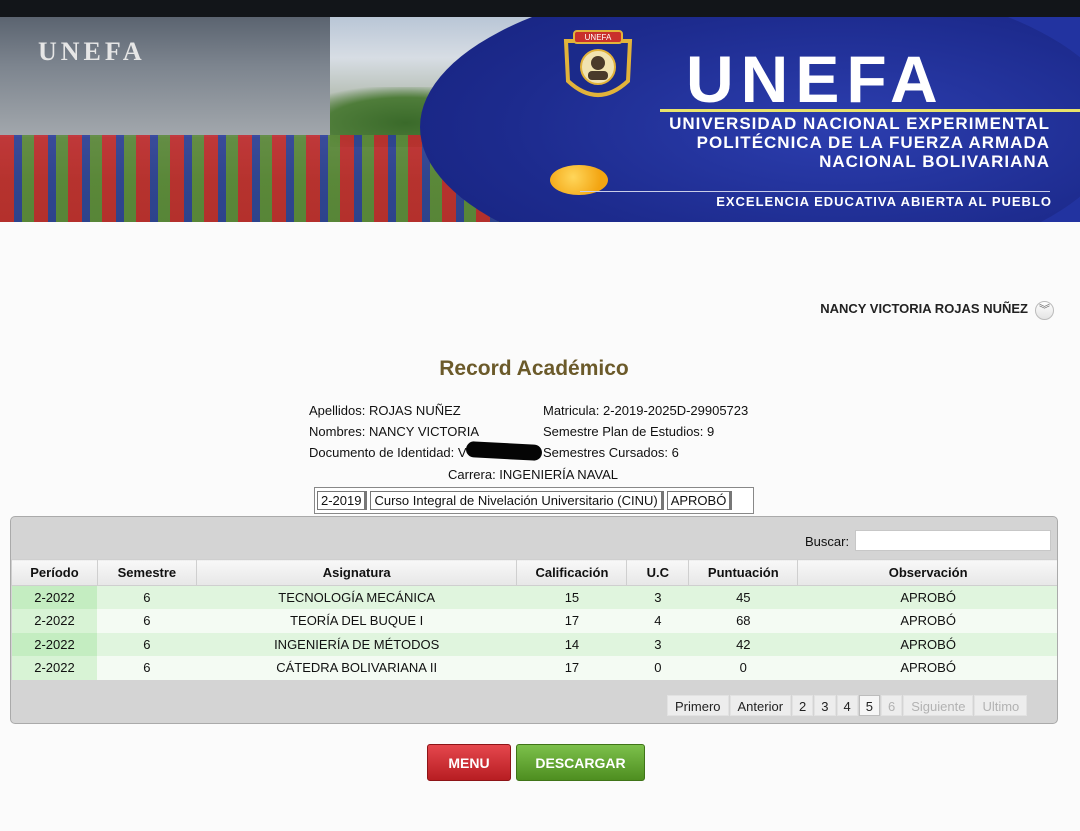  I want to click on student-matricula: Matricula: 2-2019-2025D-29905723, so click(646, 410).